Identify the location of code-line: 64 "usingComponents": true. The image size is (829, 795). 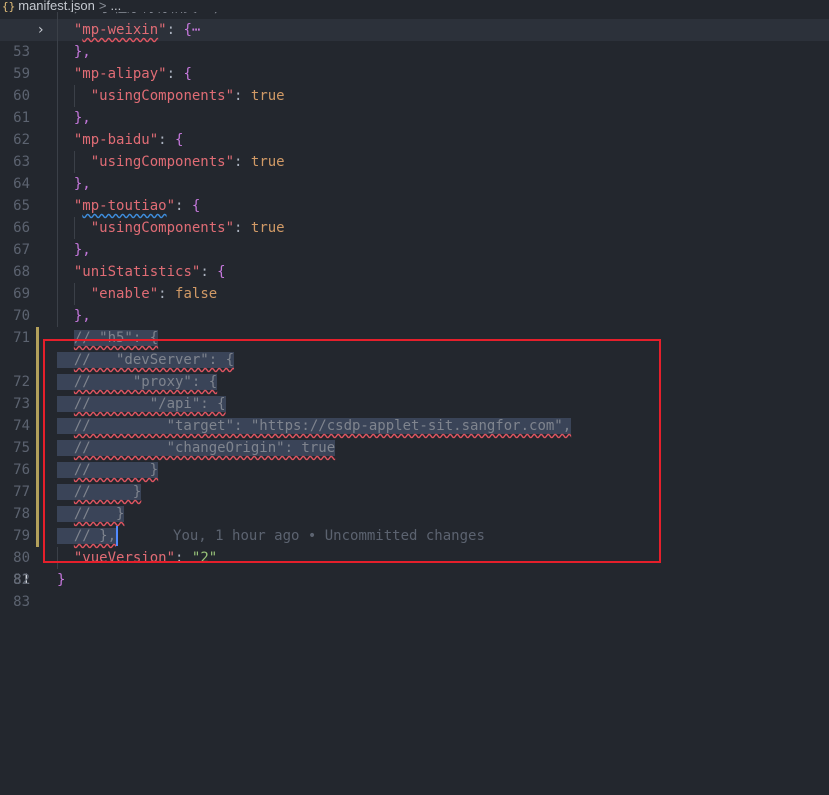
(414, 171).